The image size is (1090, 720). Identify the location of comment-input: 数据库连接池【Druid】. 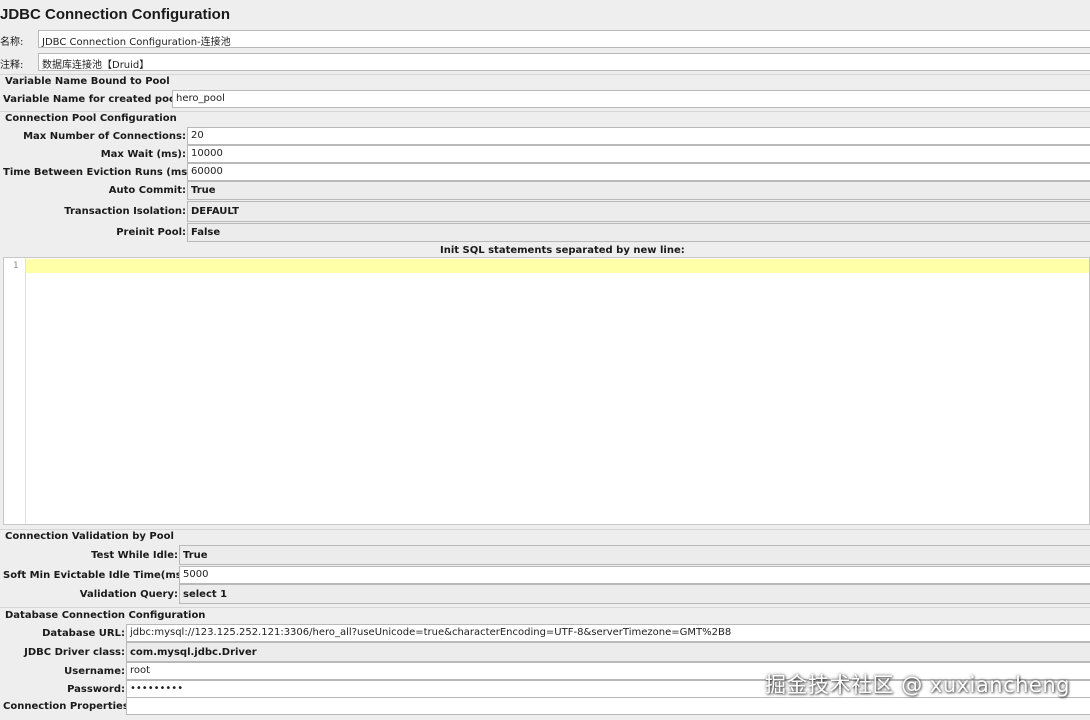
(564, 62).